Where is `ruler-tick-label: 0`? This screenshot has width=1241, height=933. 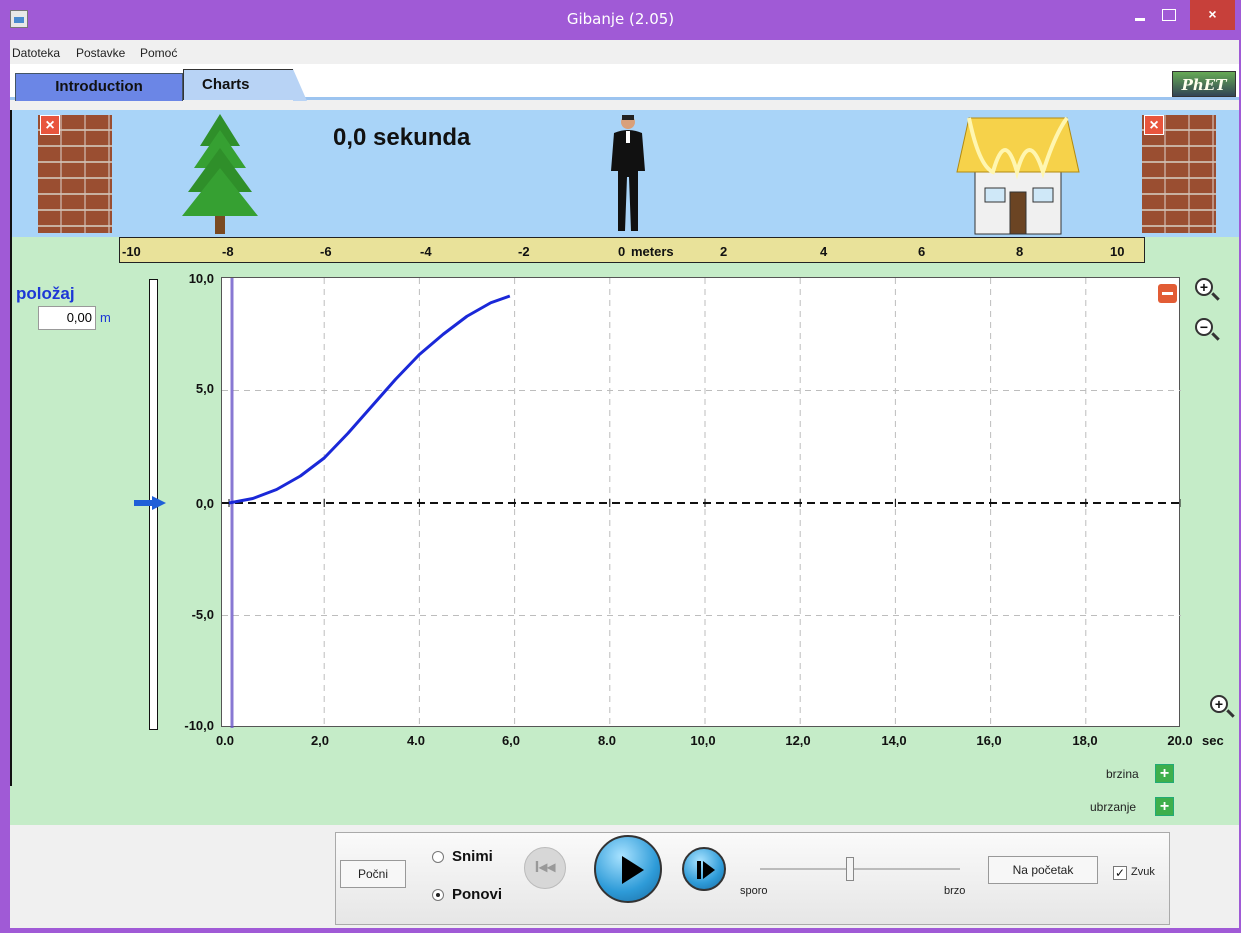
ruler-tick-label: 0 is located at coordinates (622, 251).